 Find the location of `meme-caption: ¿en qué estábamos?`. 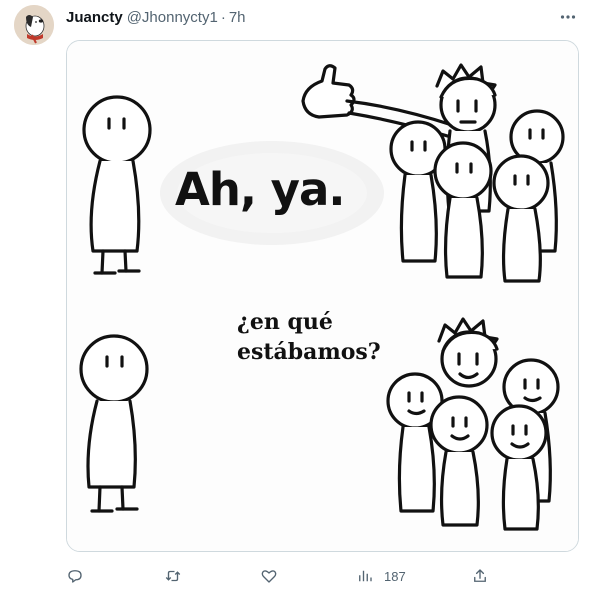

meme-caption: ¿en qué estábamos? is located at coordinates (309, 337).